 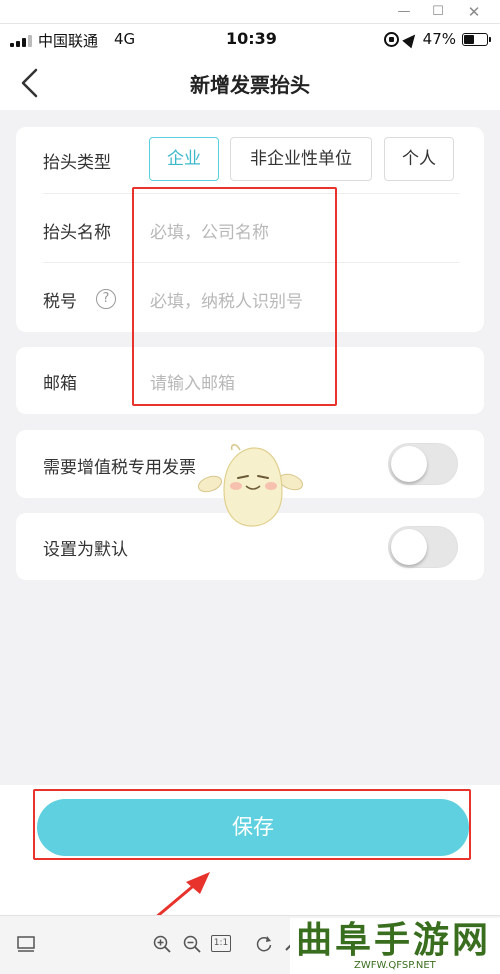 What do you see at coordinates (423, 464) in the screenshot?
I see `vat-toggle` at bounding box center [423, 464].